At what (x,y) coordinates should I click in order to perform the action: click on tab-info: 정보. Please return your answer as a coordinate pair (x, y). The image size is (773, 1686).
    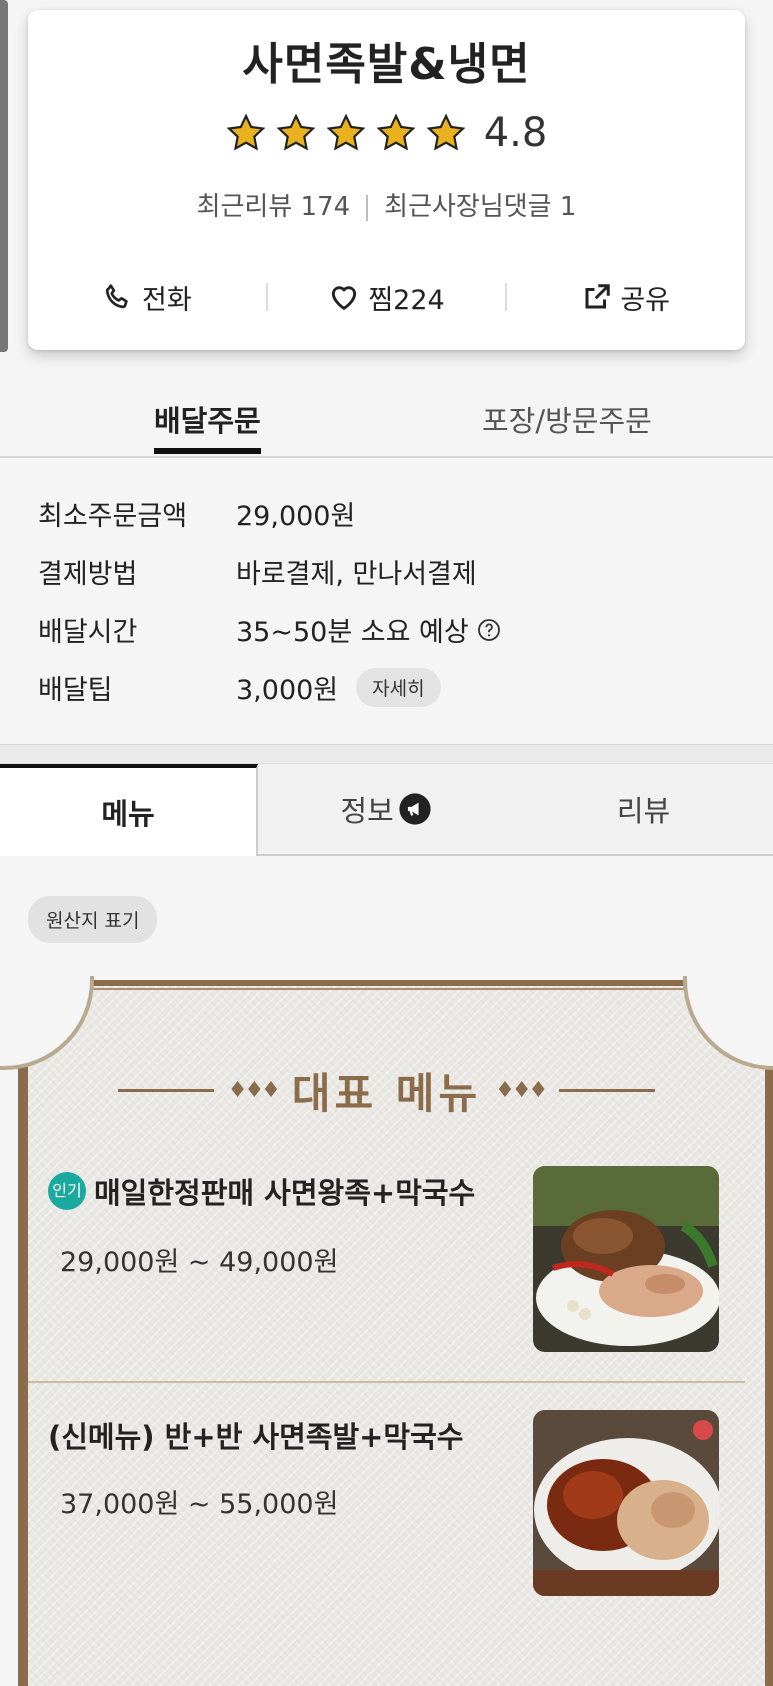
    Looking at the image, I should click on (386, 810).